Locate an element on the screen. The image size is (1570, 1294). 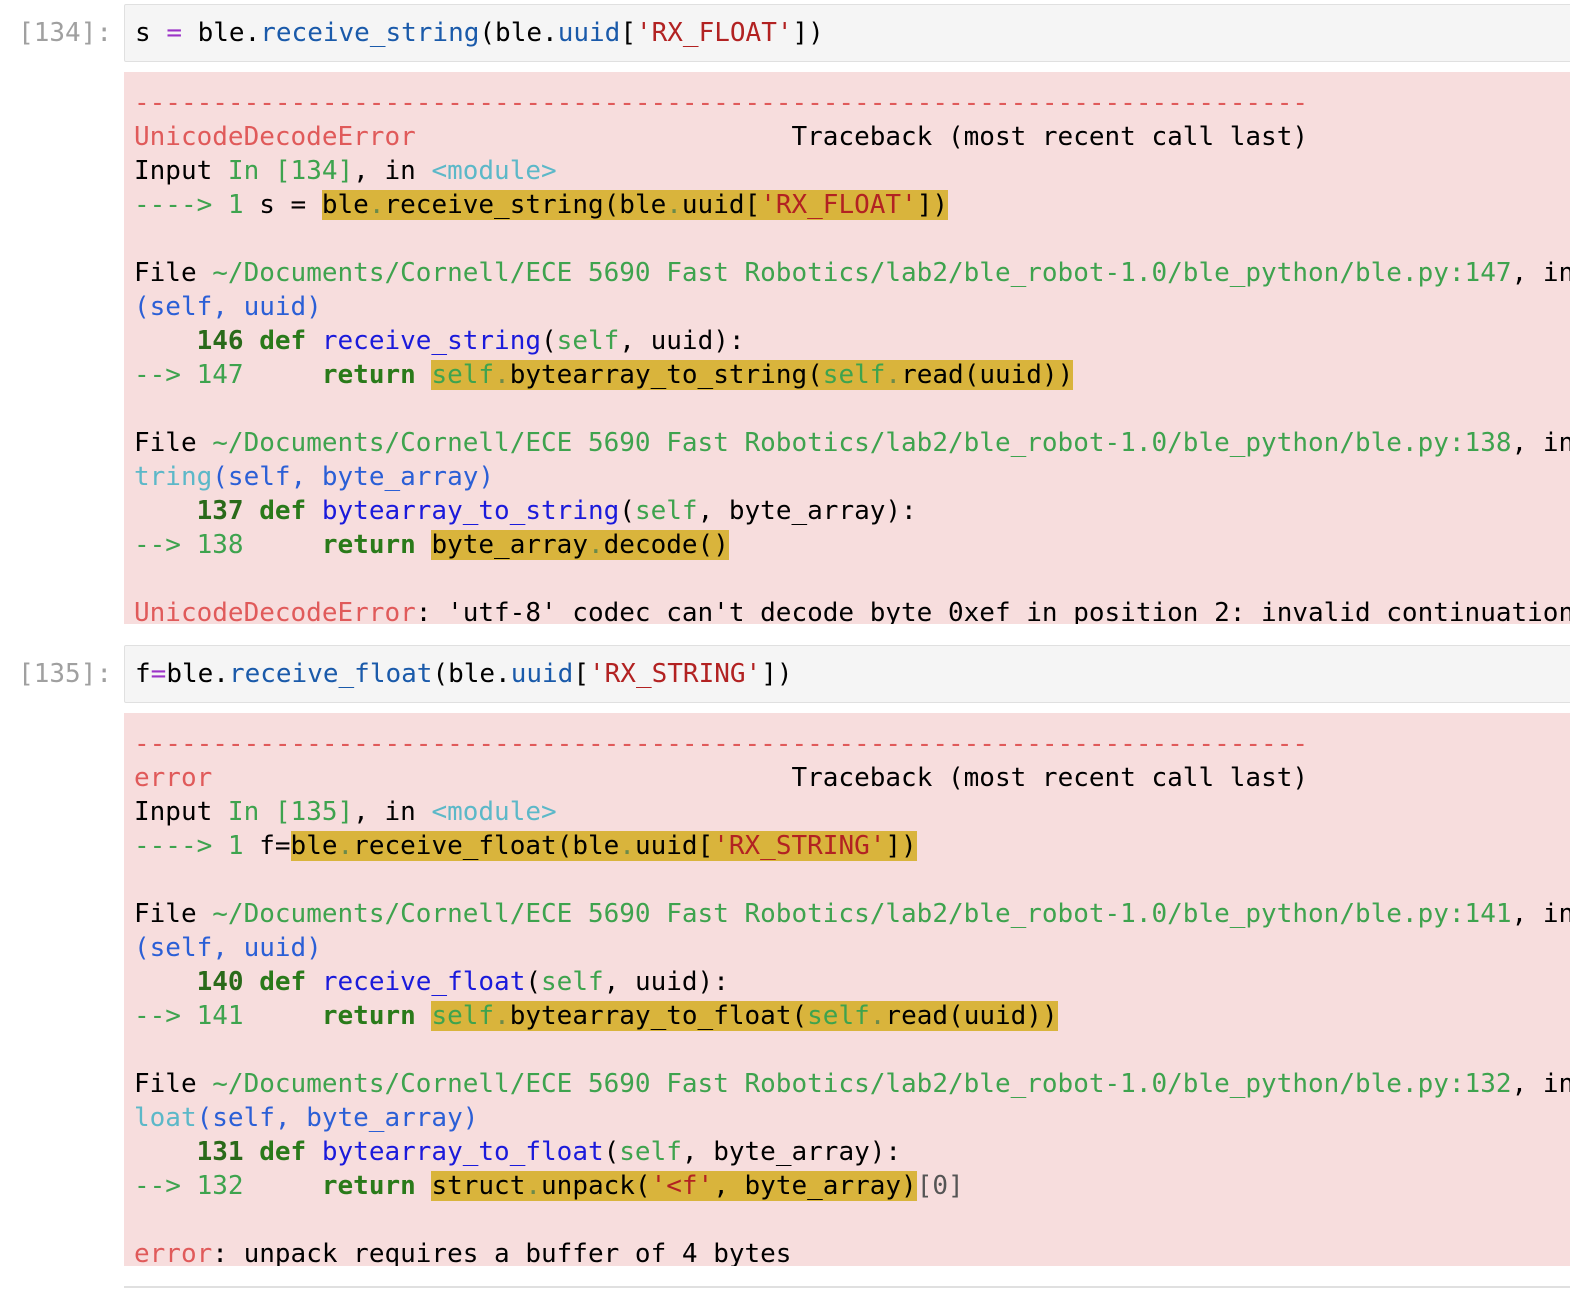
hl-string: 'RX_STRING' is located at coordinates (799, 846).